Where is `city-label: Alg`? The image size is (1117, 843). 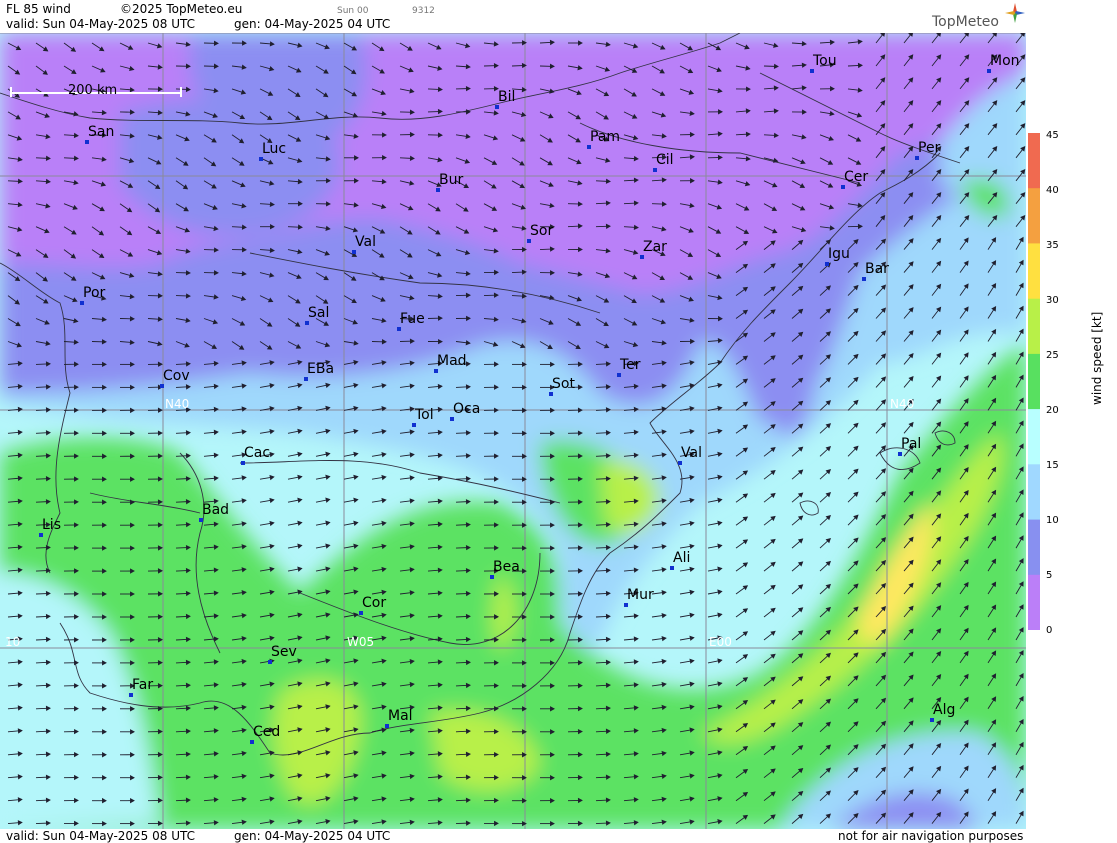 city-label: Alg is located at coordinates (944, 710).